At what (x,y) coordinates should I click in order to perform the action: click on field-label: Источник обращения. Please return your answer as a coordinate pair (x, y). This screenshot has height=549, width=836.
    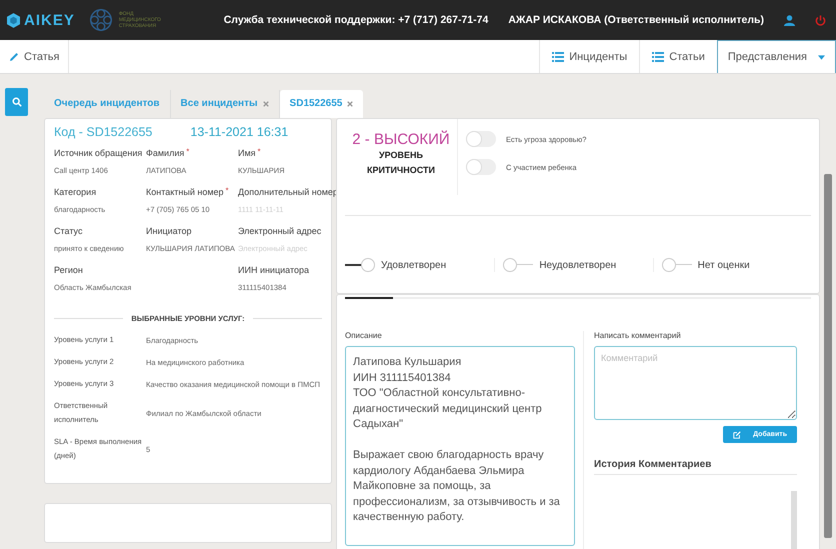
    Looking at the image, I should click on (98, 153).